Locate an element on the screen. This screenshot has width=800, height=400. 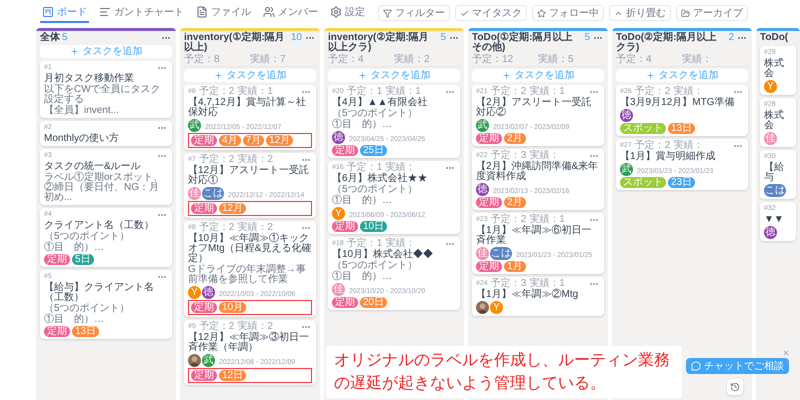
task-title: 【1月】≪年調≫②Mtg is located at coordinates (528, 295).